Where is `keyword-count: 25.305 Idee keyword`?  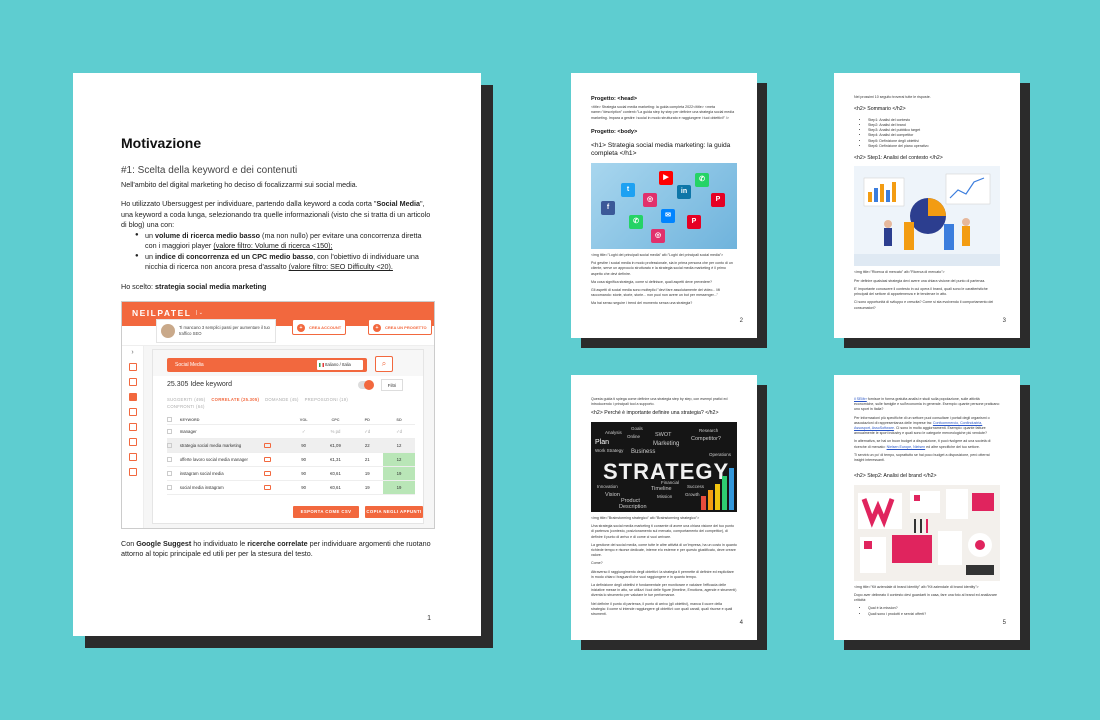
keyword-count: 25.305 Idee keyword is located at coordinates (199, 384).